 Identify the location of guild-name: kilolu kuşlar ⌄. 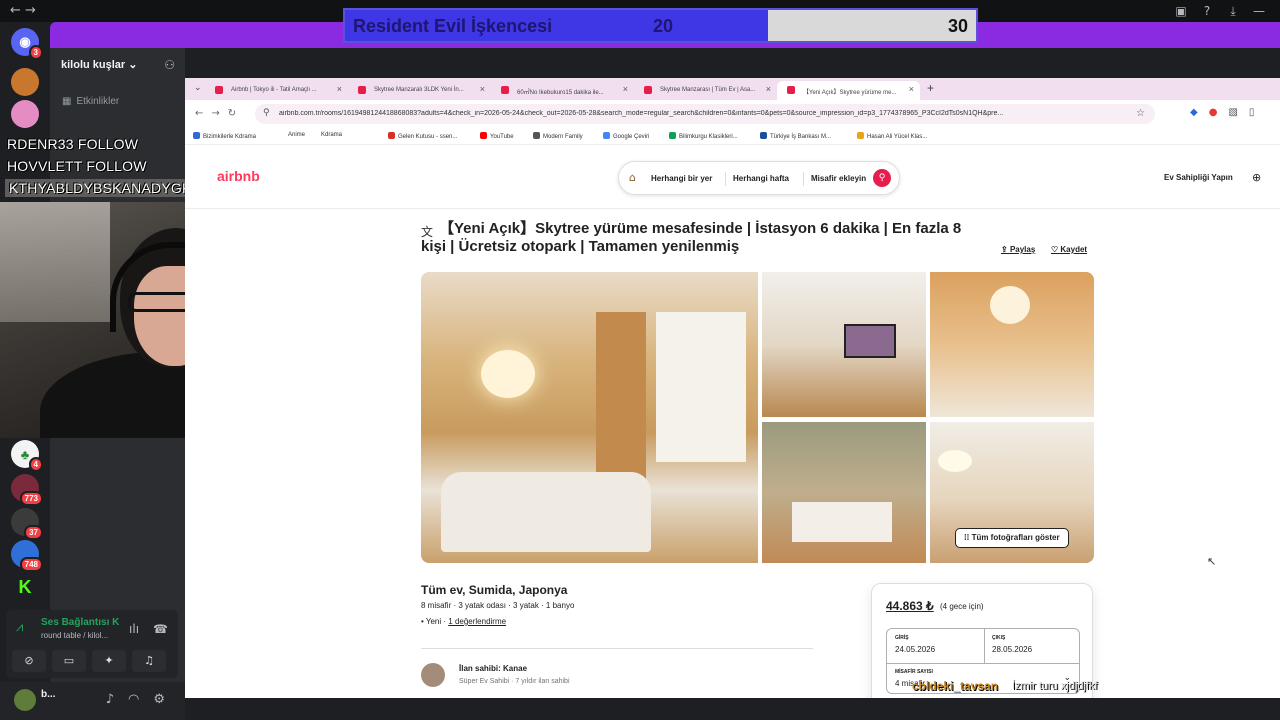
(99, 64).